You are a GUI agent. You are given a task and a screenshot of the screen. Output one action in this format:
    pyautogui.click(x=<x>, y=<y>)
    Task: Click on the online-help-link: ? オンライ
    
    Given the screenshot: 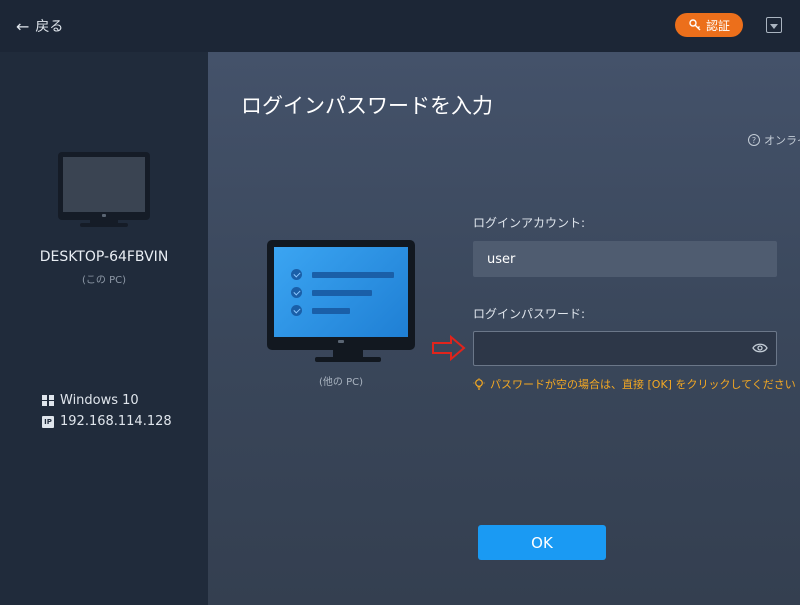 What is the action you would take?
    pyautogui.click(x=774, y=140)
    